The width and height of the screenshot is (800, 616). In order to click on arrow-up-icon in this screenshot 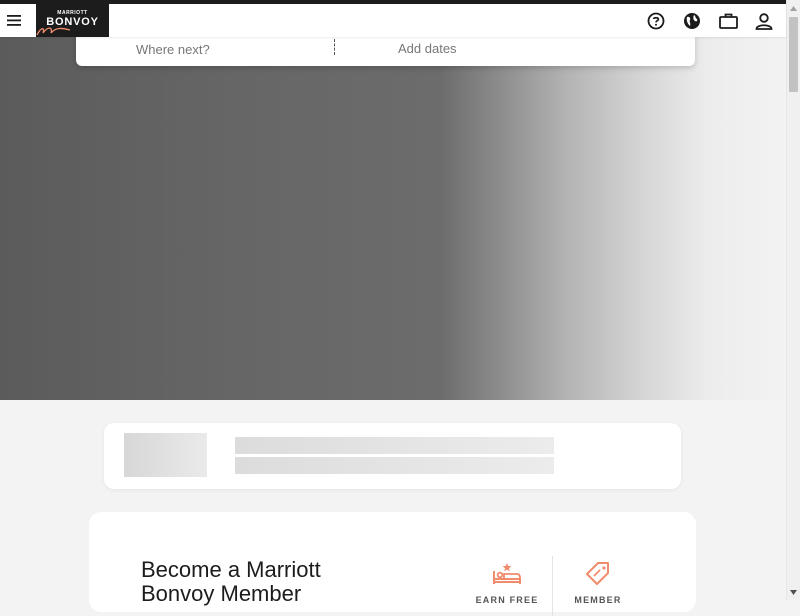, I will do `click(793, 8)`.